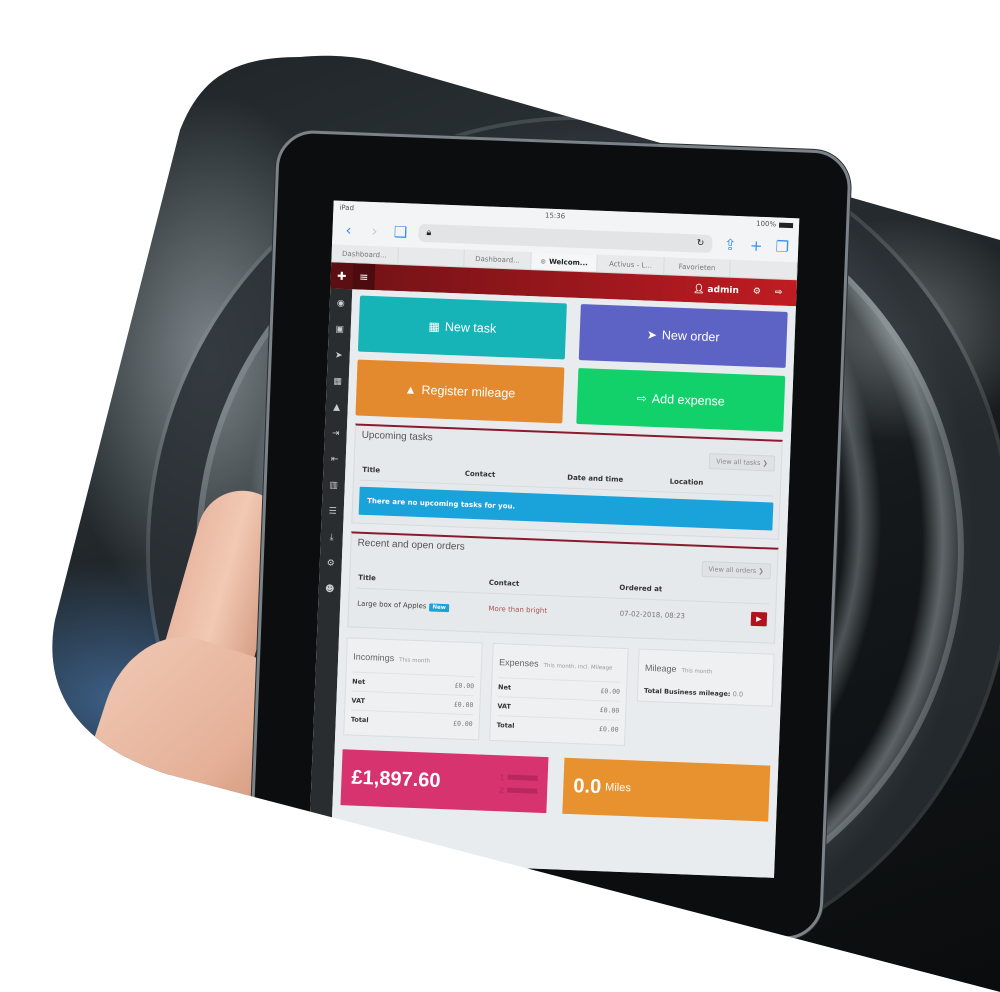 Image resolution: width=1000 pixels, height=992 pixels. I want to click on ordered-list-icon: 1 2, so click(518, 784).